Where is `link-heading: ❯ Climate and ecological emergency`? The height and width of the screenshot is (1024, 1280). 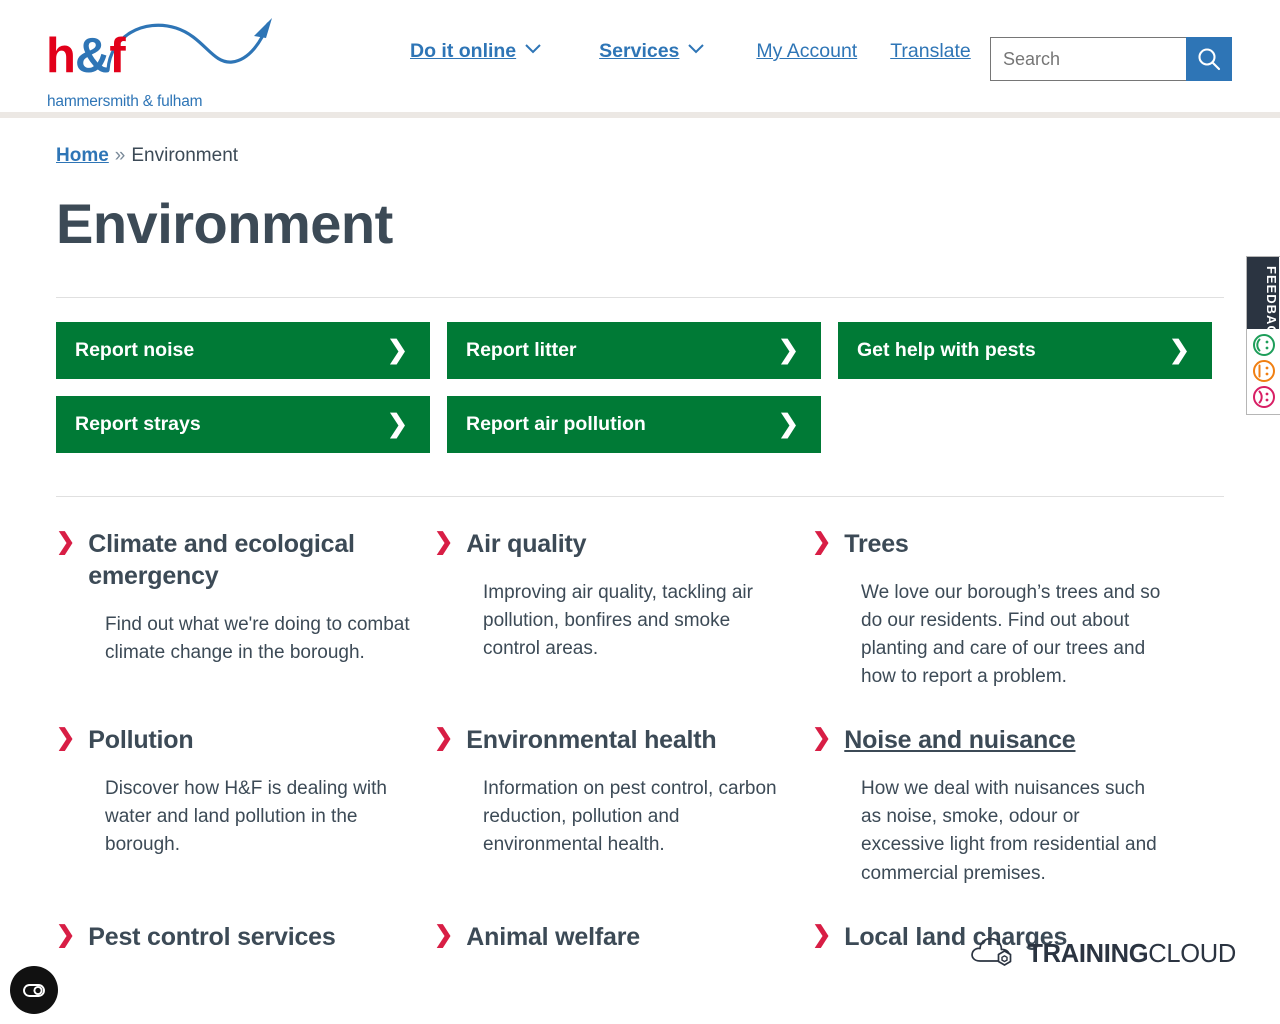
link-heading: ❯ Climate and ecological emergency is located at coordinates (233, 560).